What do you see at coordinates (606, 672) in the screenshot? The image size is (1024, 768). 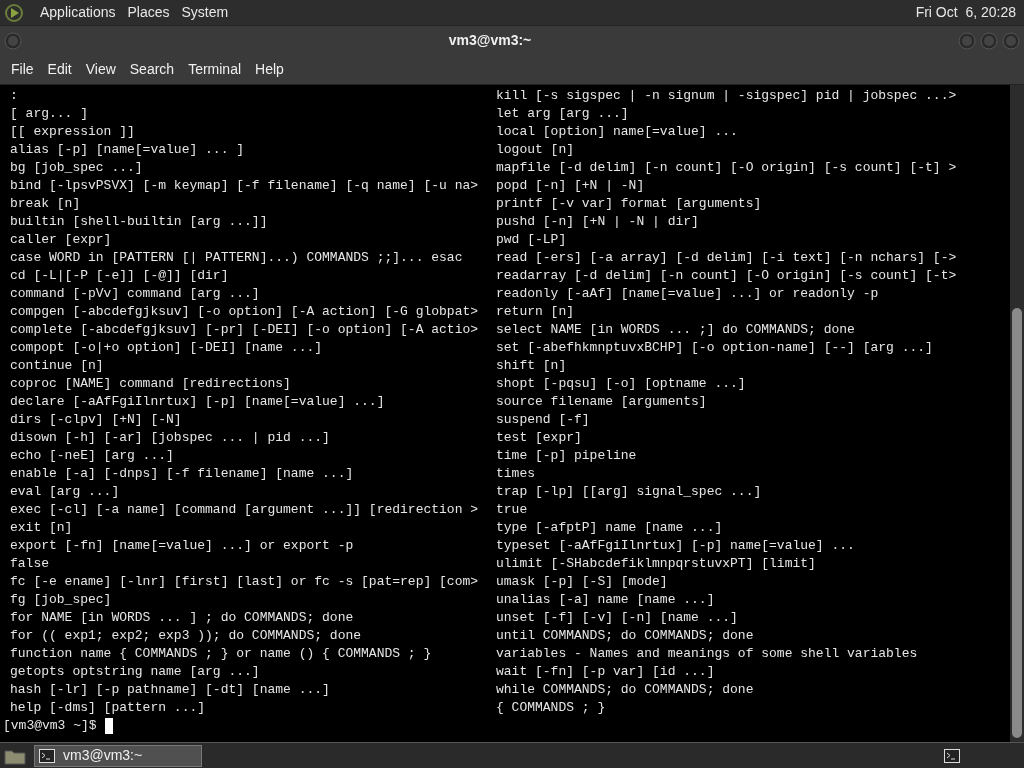 I see `terminal-line: wait [-fn] [-p var] [id ...]` at bounding box center [606, 672].